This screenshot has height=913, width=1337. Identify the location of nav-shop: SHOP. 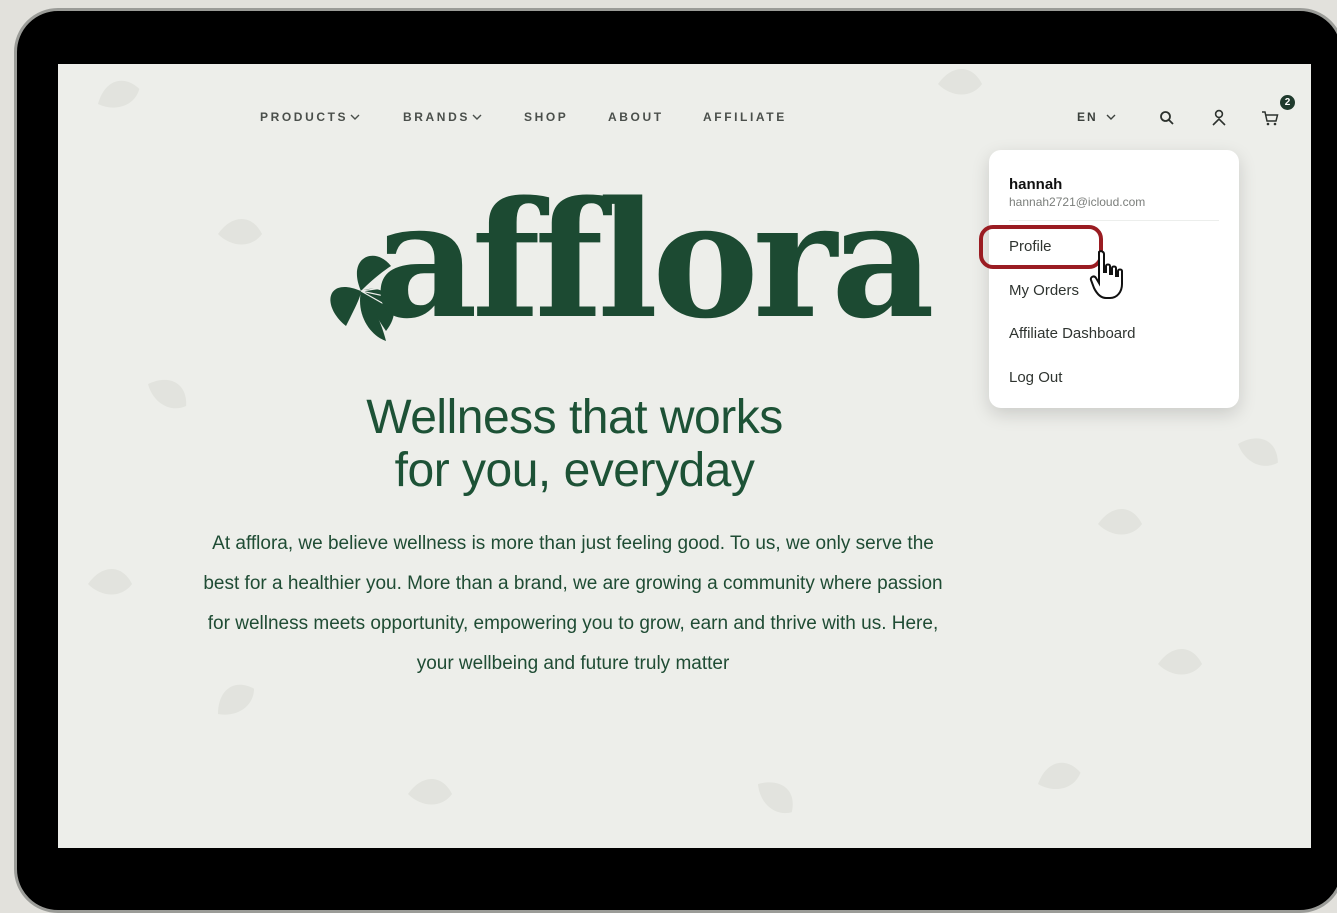
(546, 117).